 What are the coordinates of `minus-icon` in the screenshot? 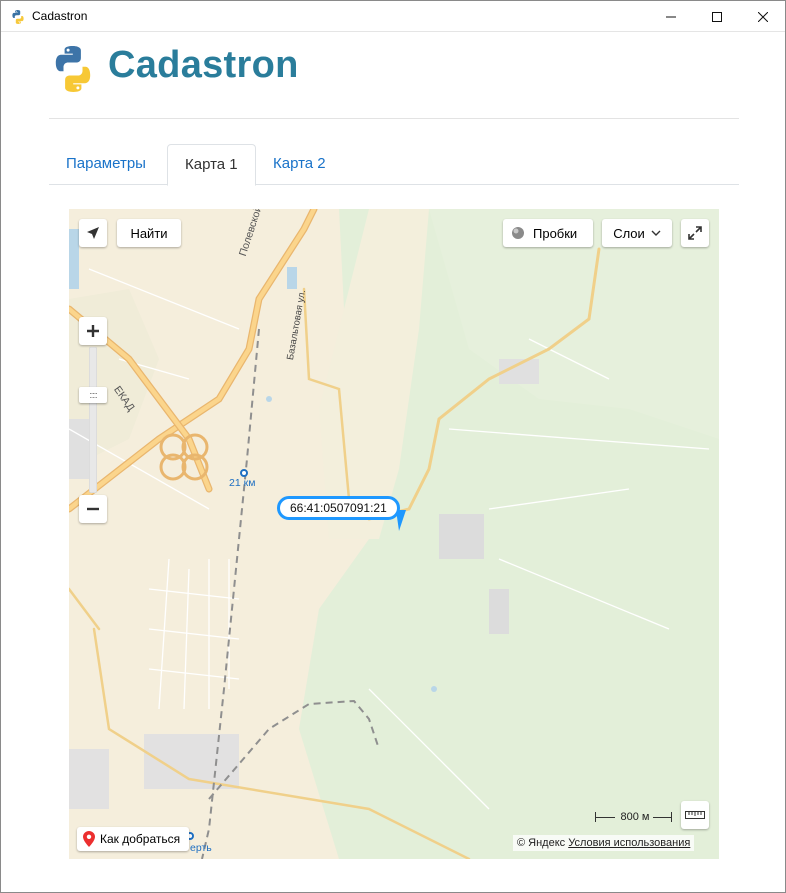 It's located at (93, 509).